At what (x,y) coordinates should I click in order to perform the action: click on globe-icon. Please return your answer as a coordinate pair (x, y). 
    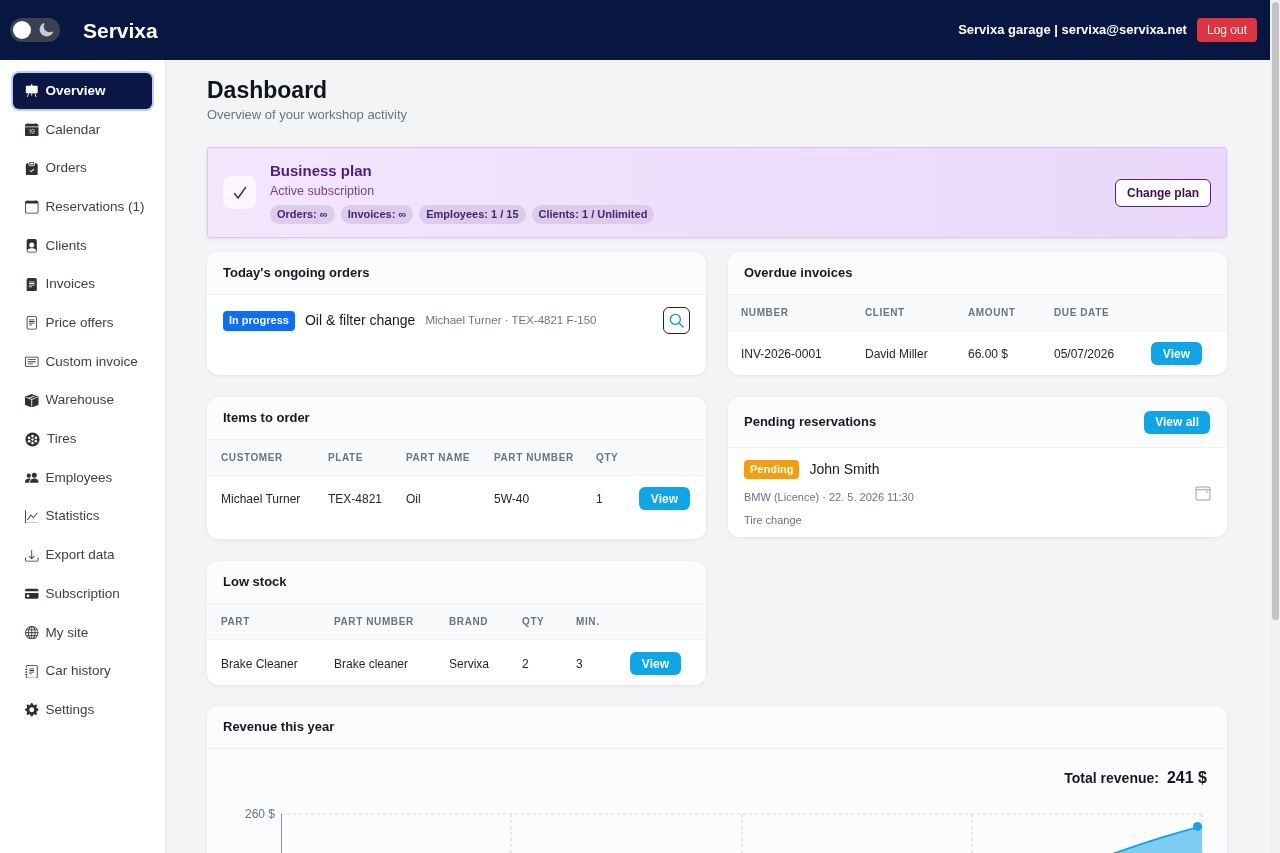
    Looking at the image, I should click on (32, 632).